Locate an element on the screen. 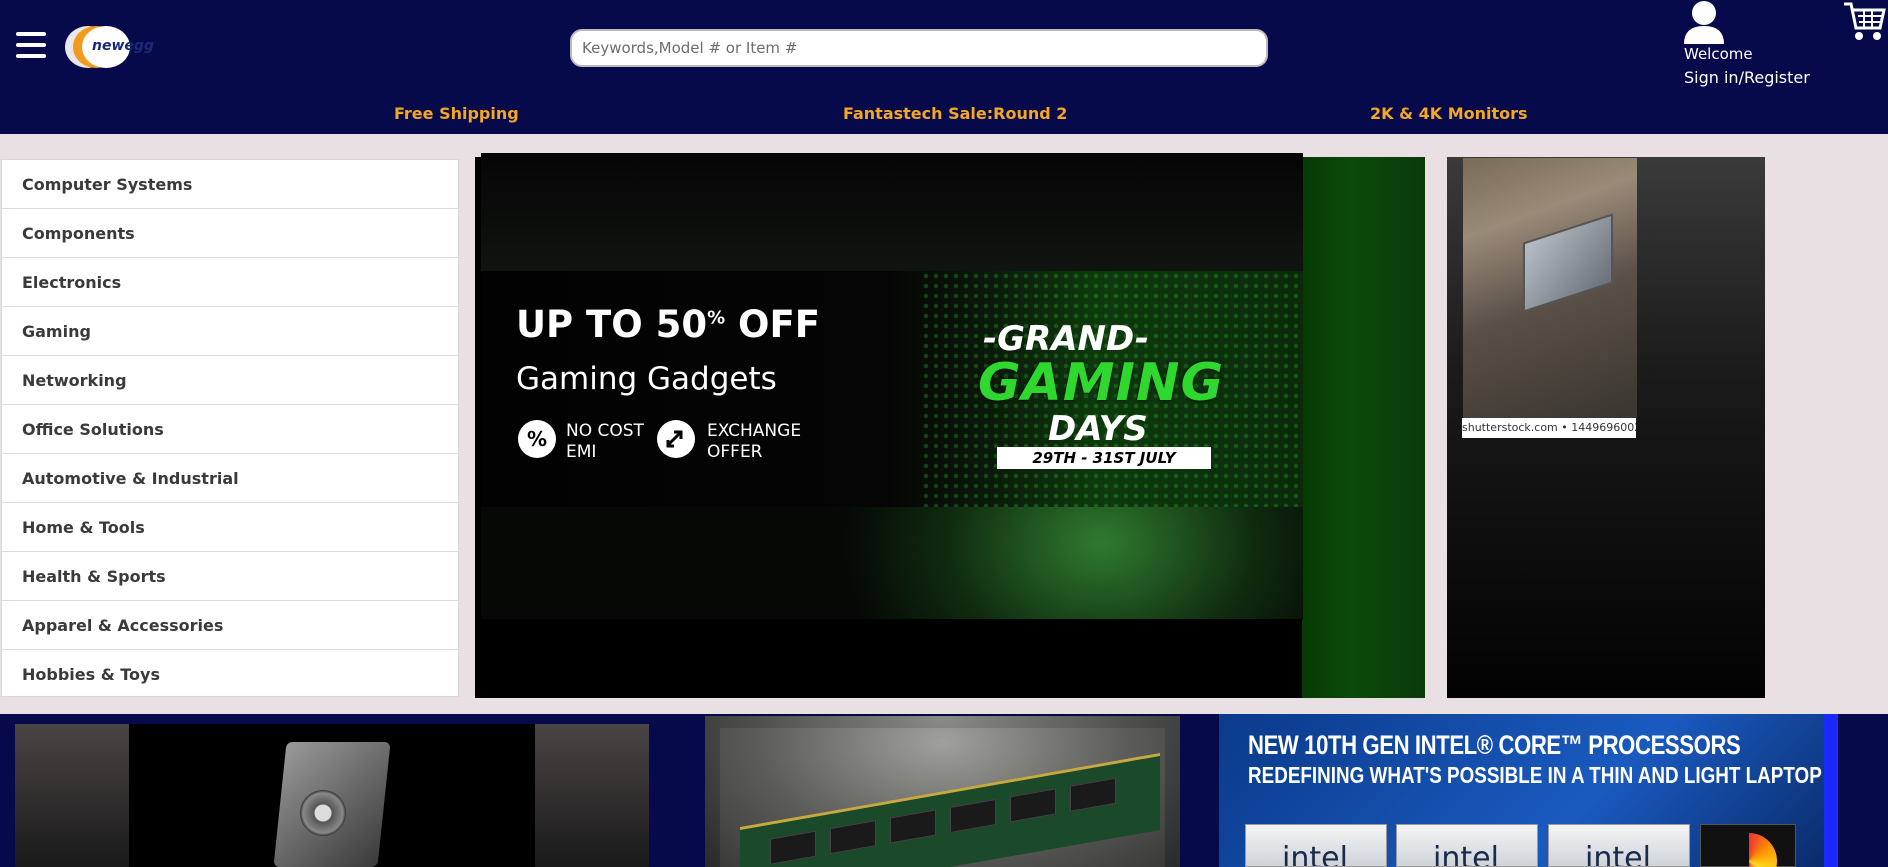 The width and height of the screenshot is (1888, 867). laptop-photo is located at coordinates (1550, 288).